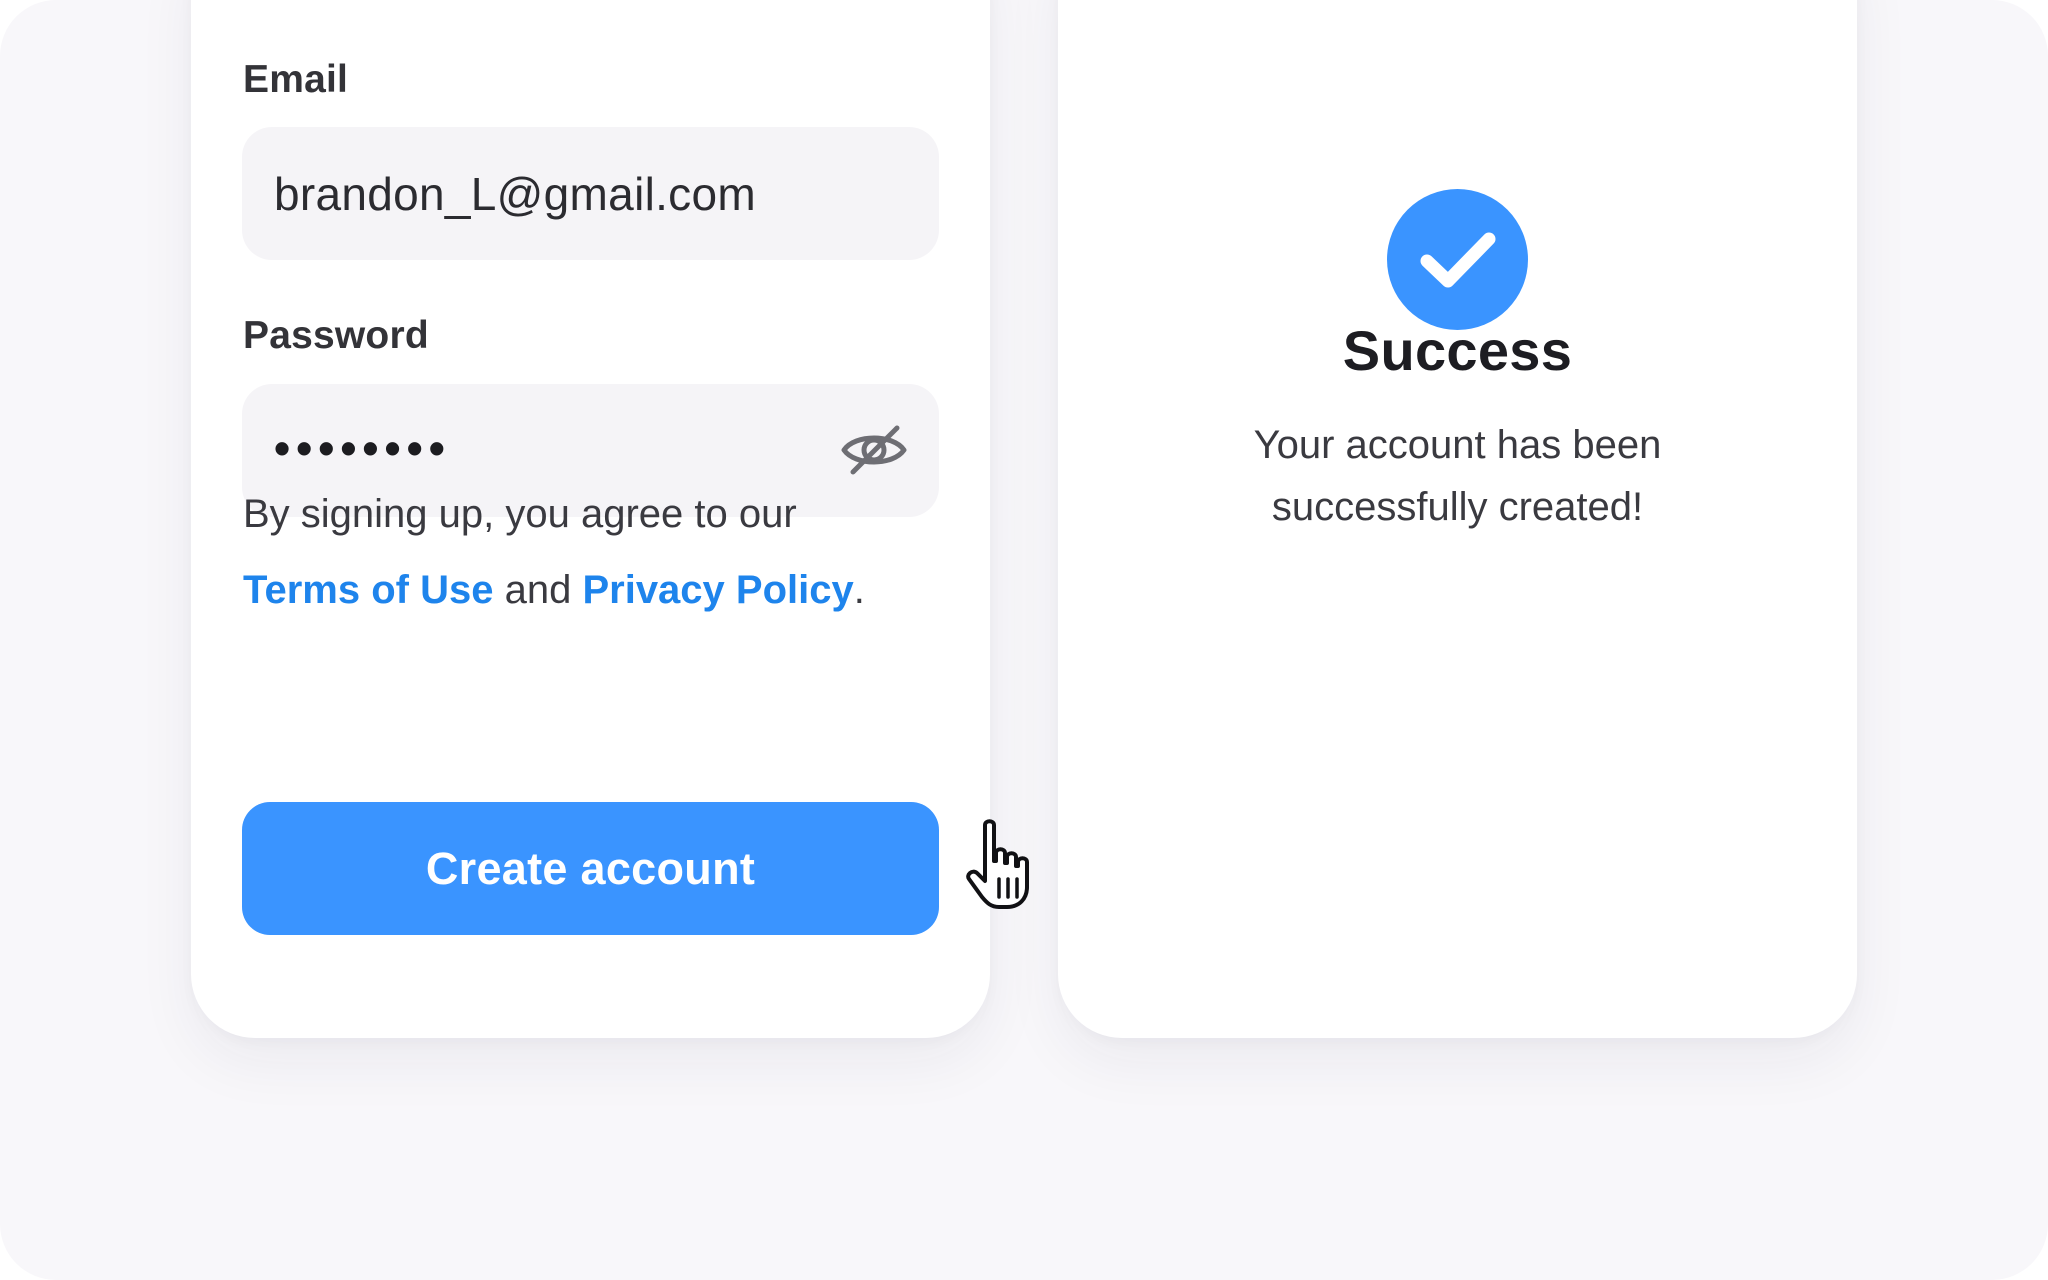  What do you see at coordinates (296, 79) in the screenshot?
I see `email-label: Email` at bounding box center [296, 79].